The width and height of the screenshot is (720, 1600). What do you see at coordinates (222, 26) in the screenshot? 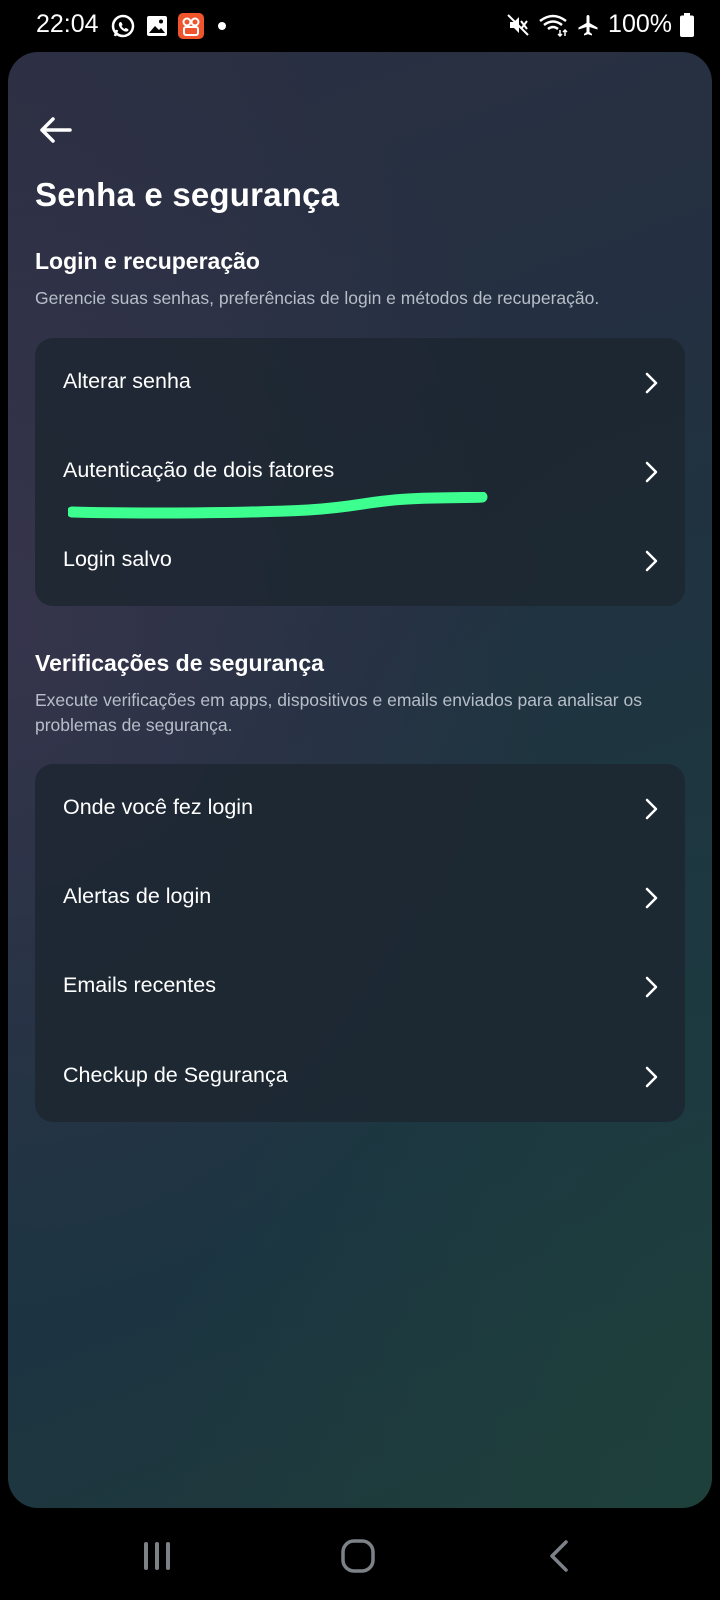
I see `more-dot-icon` at bounding box center [222, 26].